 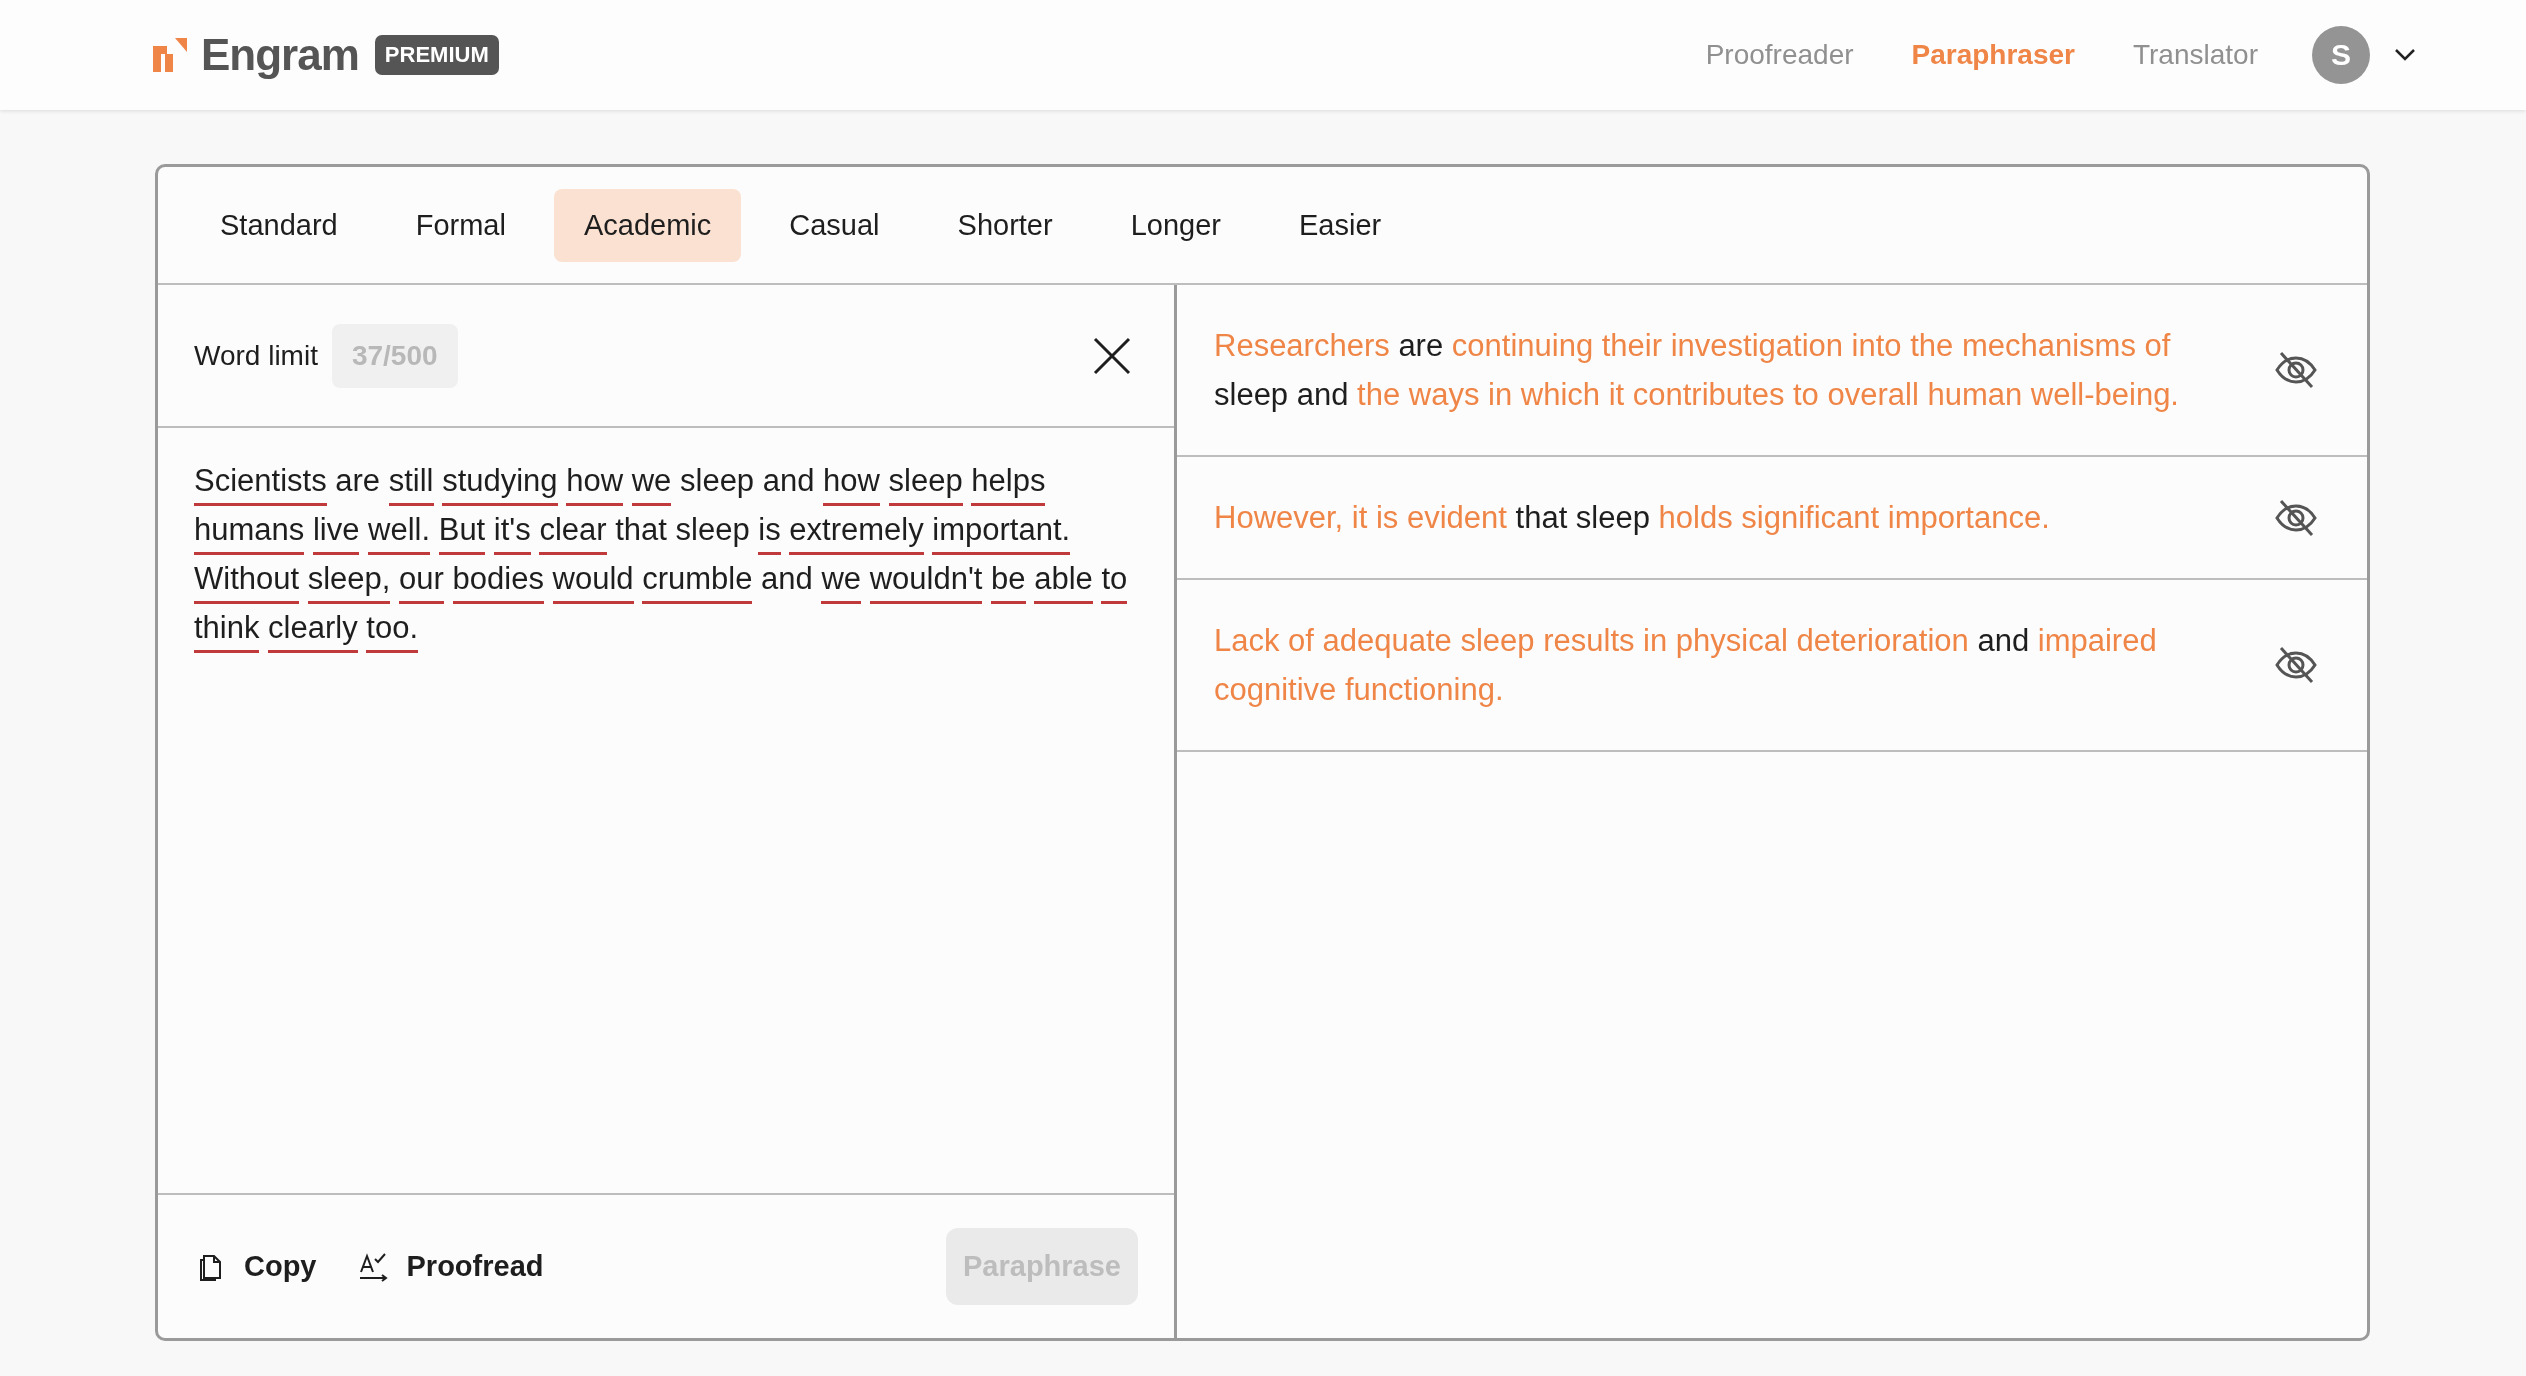 What do you see at coordinates (279, 225) in the screenshot?
I see `mode-tab: Standard` at bounding box center [279, 225].